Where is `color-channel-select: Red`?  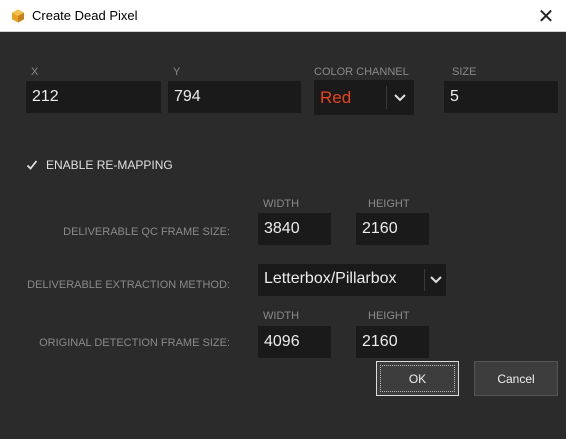 color-channel-select: Red is located at coordinates (364, 97).